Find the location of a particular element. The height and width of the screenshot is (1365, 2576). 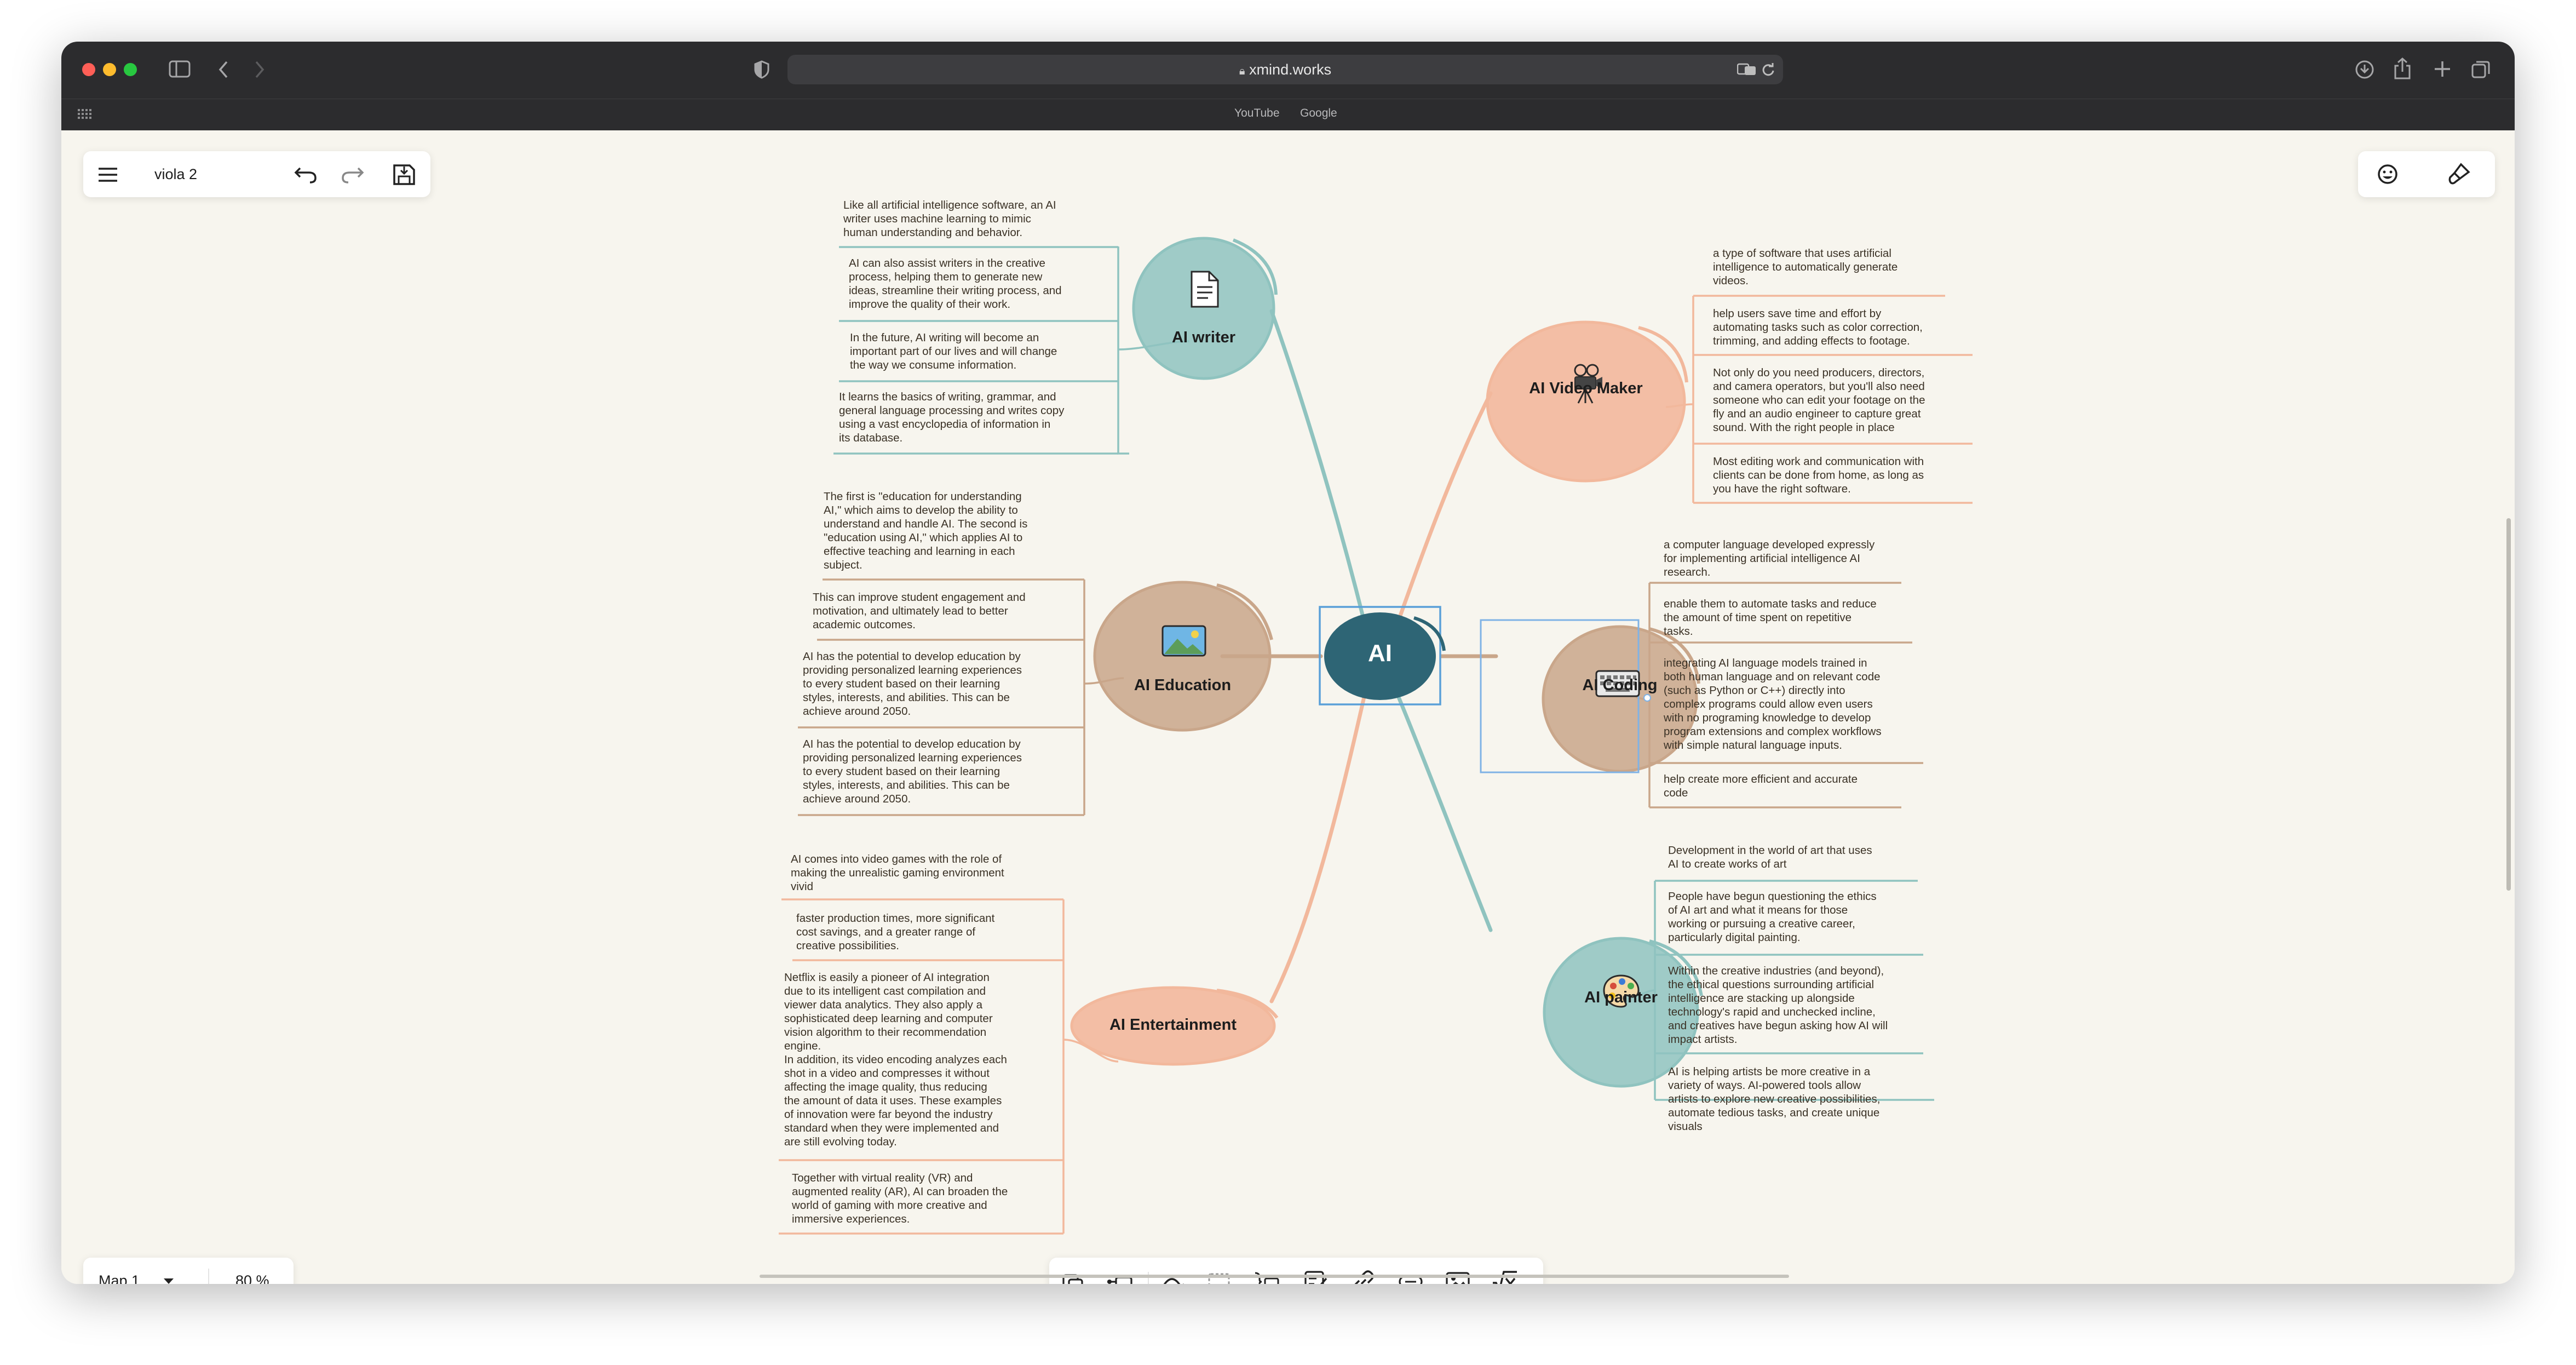

horizontal-scrollbar is located at coordinates (1274, 1276).